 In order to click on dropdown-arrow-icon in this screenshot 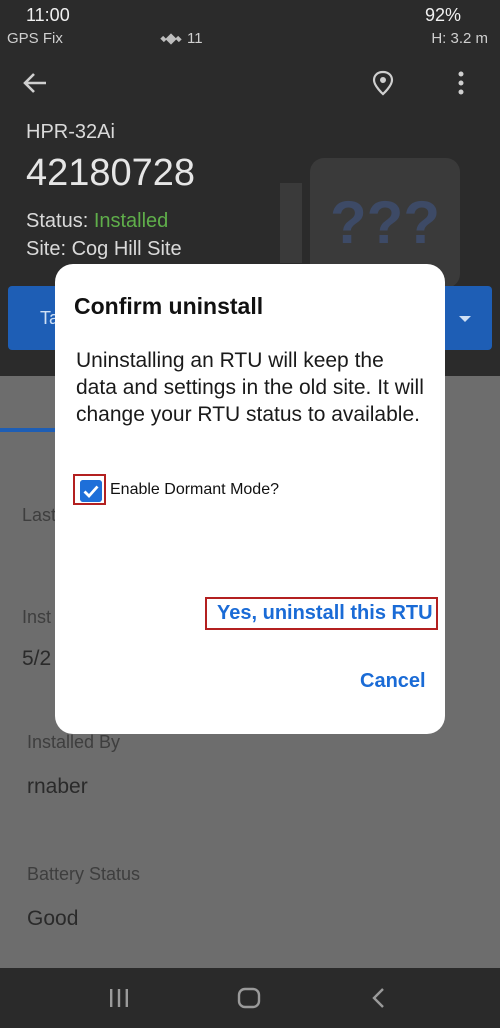, I will do `click(465, 319)`.